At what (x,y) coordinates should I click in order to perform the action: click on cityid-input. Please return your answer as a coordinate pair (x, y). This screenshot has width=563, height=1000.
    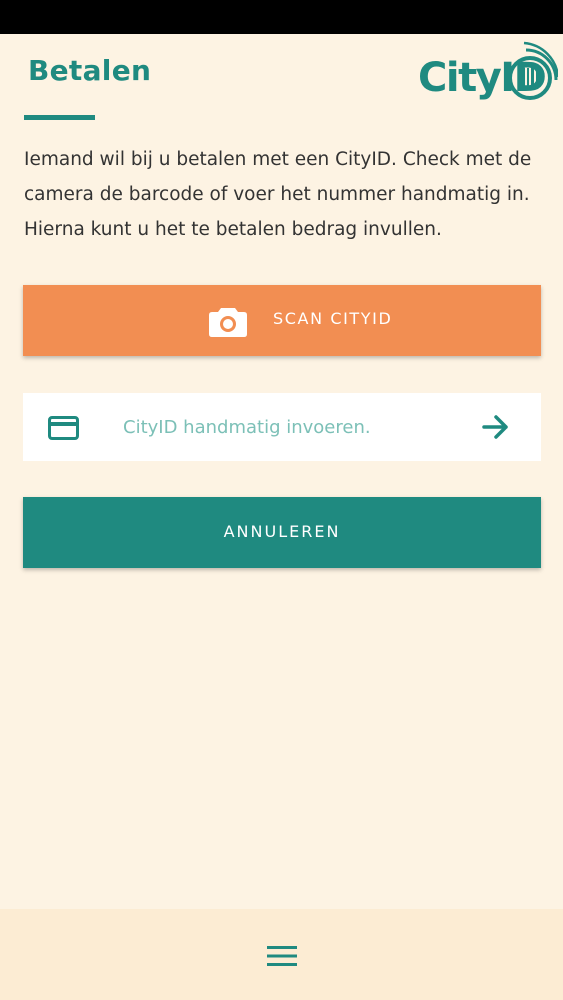
    Looking at the image, I should click on (293, 427).